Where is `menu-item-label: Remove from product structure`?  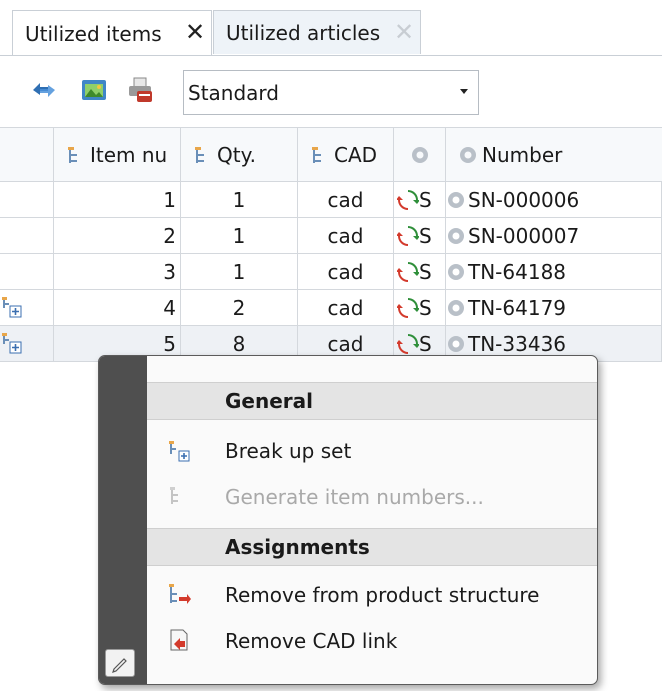 menu-item-label: Remove from product structure is located at coordinates (382, 595).